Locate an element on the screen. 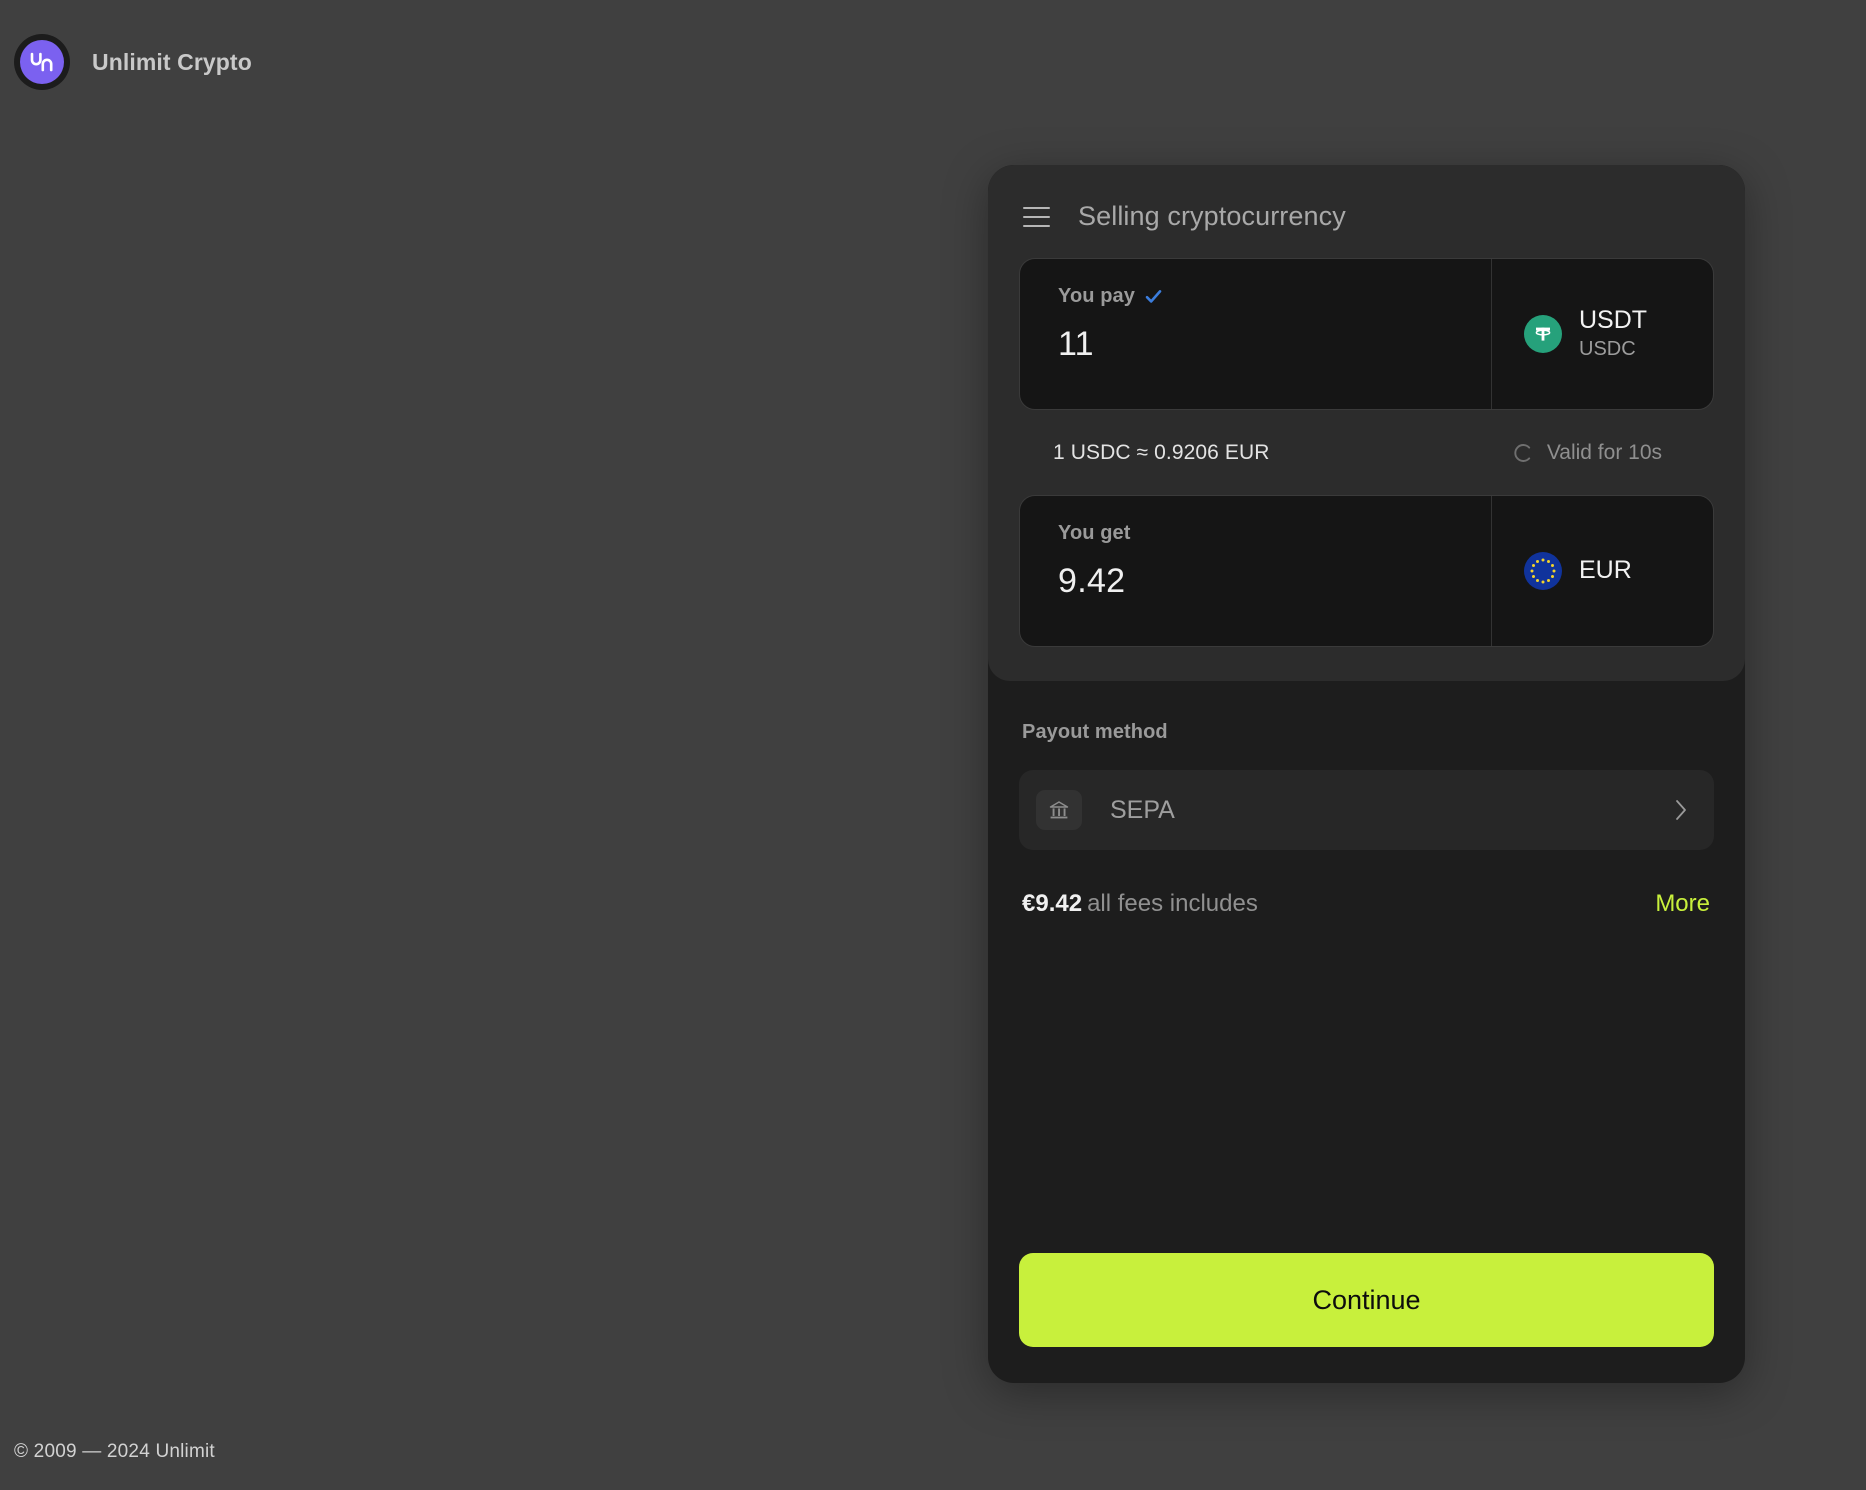  you-get-currency-selector: EUR is located at coordinates (1602, 571).